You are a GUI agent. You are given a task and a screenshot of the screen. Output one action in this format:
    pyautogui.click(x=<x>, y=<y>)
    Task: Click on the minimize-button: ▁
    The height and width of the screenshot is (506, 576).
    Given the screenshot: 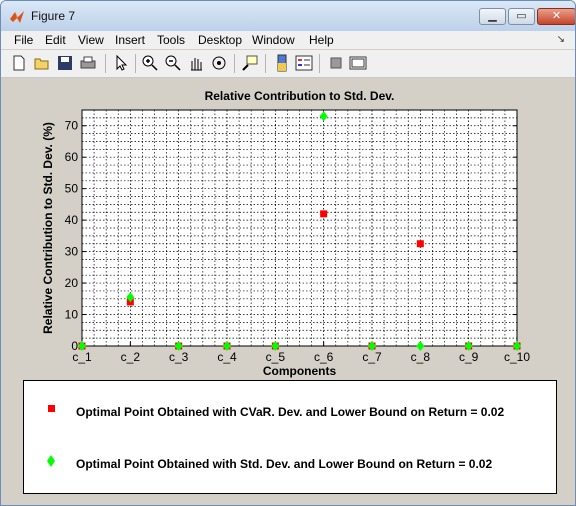 What is the action you would take?
    pyautogui.click(x=492, y=16)
    